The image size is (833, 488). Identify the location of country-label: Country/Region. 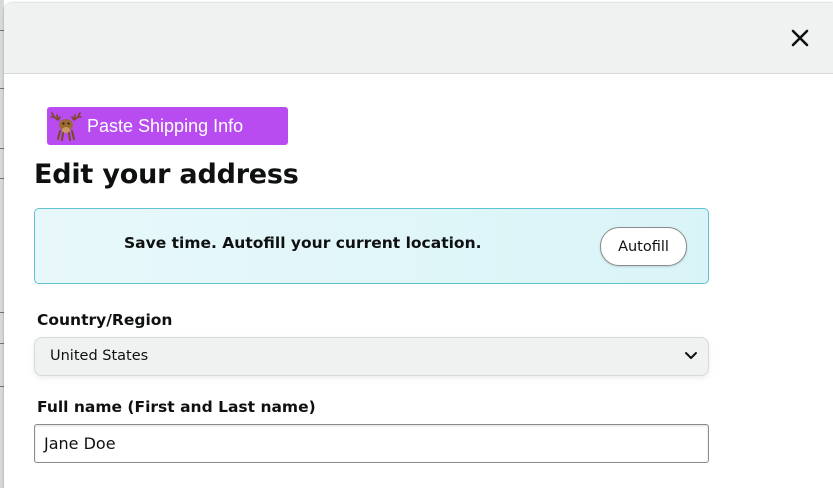
(105, 320).